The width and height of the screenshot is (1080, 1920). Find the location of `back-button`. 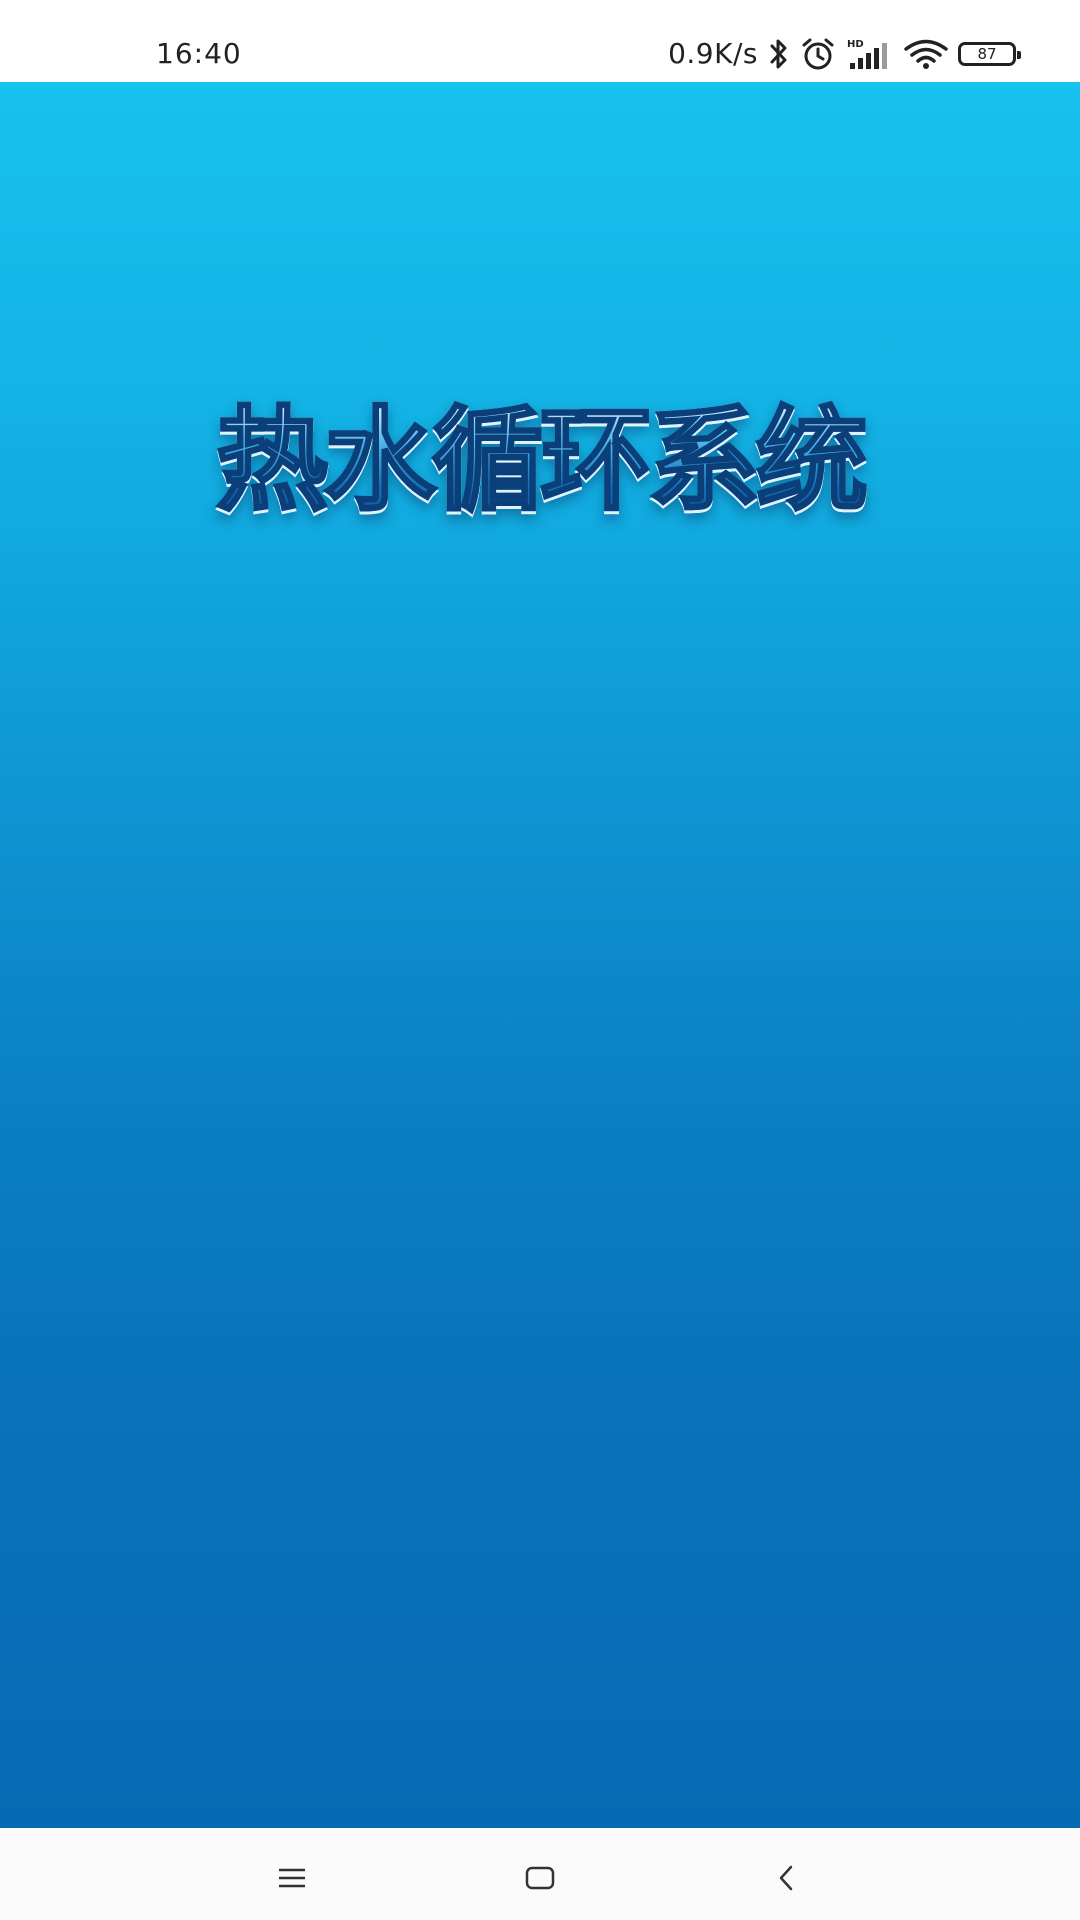

back-button is located at coordinates (786, 1878).